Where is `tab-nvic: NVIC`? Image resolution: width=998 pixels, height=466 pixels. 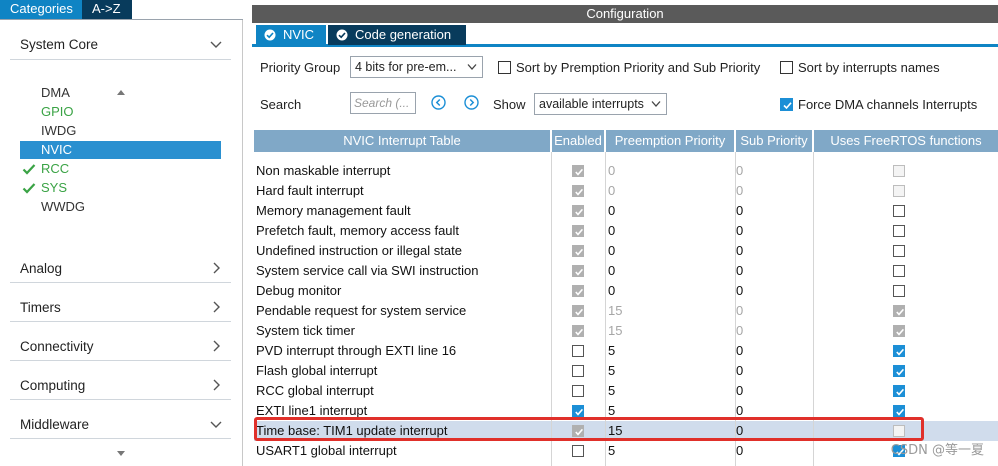 tab-nvic: NVIC is located at coordinates (291, 35).